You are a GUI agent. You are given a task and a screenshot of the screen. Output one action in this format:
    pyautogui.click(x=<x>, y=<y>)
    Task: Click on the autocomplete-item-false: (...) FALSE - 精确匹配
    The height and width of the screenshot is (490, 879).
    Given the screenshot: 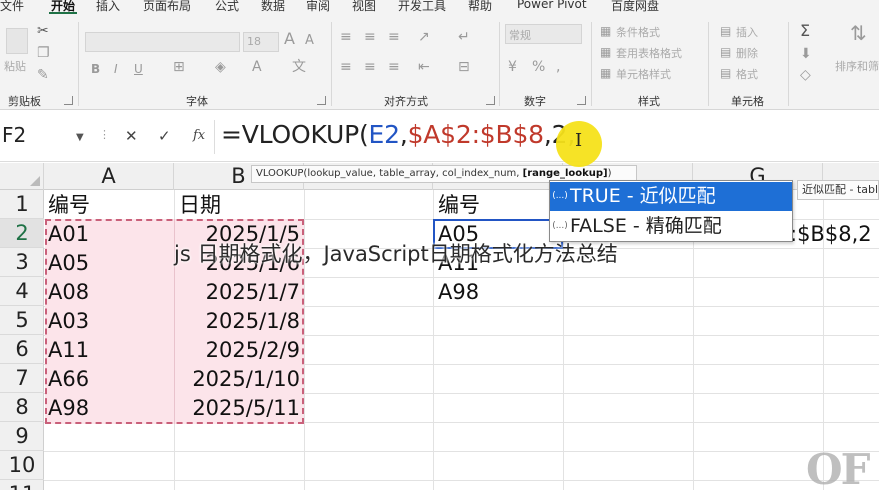 What is the action you would take?
    pyautogui.click(x=671, y=226)
    